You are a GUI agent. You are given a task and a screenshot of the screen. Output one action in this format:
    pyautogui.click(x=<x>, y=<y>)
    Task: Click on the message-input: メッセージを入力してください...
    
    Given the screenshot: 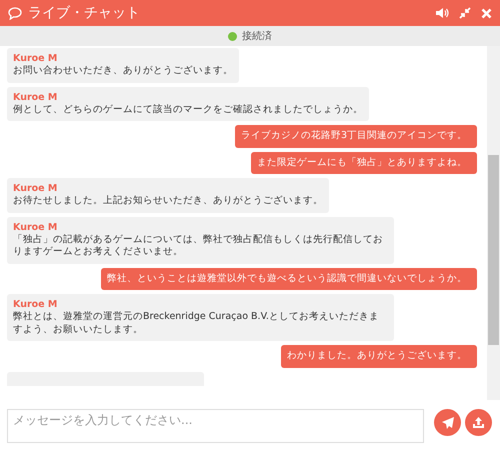 What is the action you would take?
    pyautogui.click(x=215, y=426)
    